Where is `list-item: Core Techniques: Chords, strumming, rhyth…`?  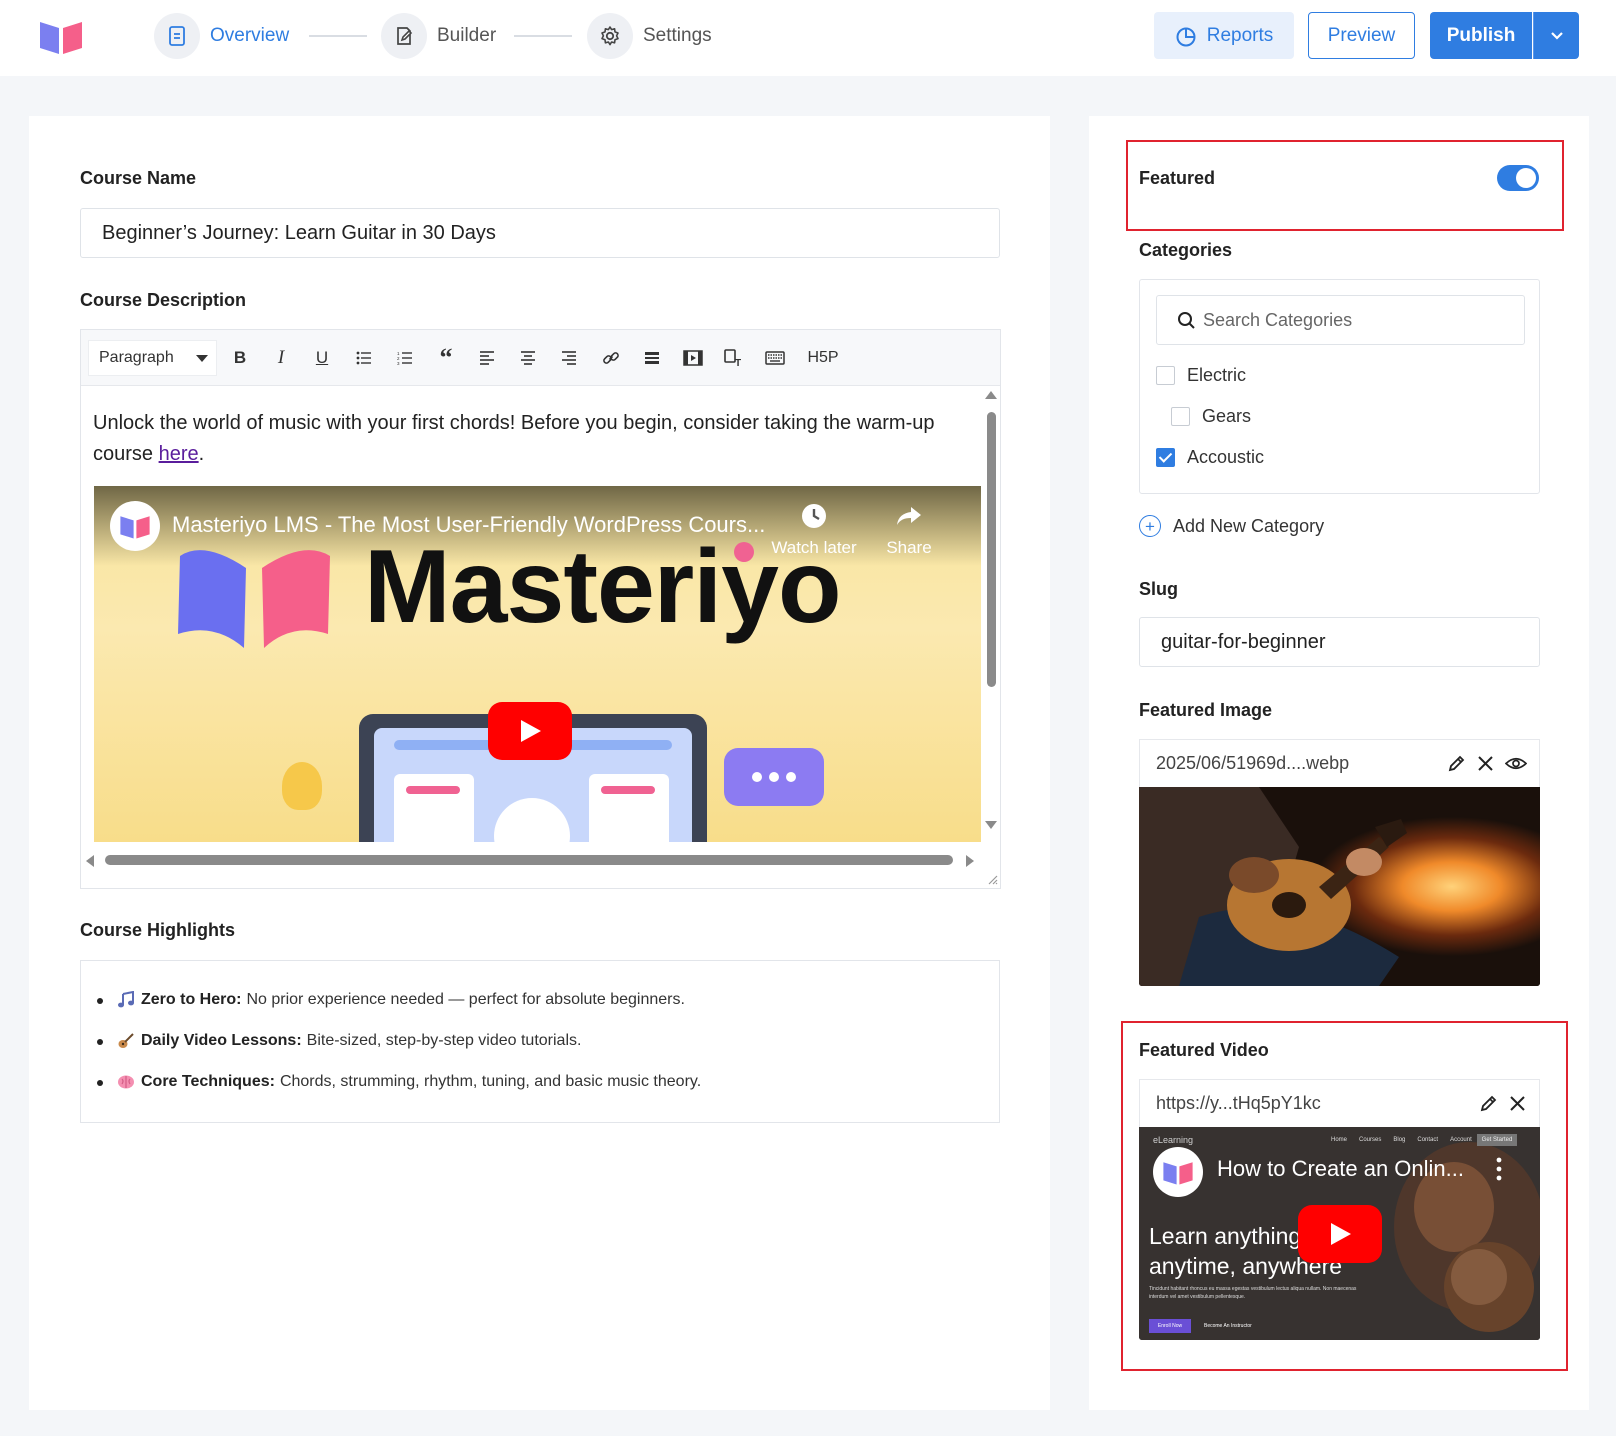 list-item: Core Techniques: Chords, strumming, rhyth… is located at coordinates (399, 1082).